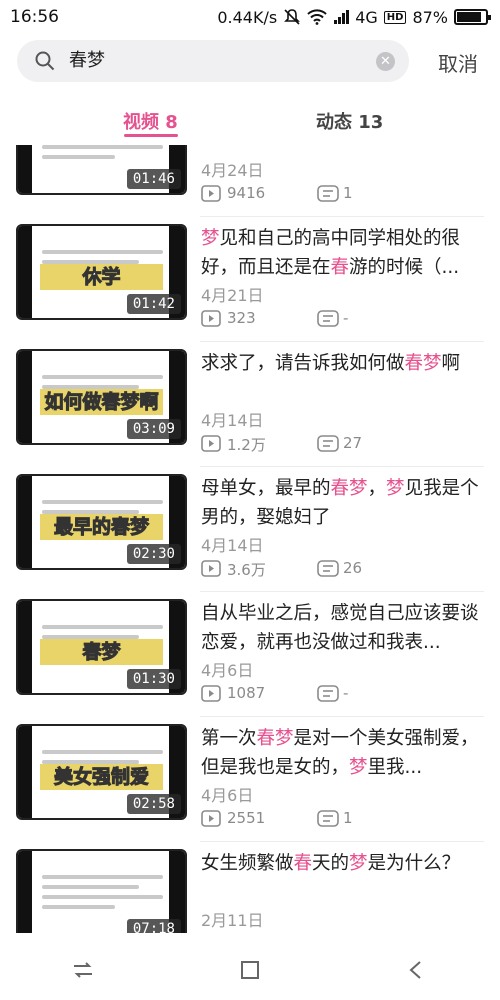 The width and height of the screenshot is (500, 1000). Describe the element at coordinates (153, 679) in the screenshot. I see `video-duration: 01:30` at that location.